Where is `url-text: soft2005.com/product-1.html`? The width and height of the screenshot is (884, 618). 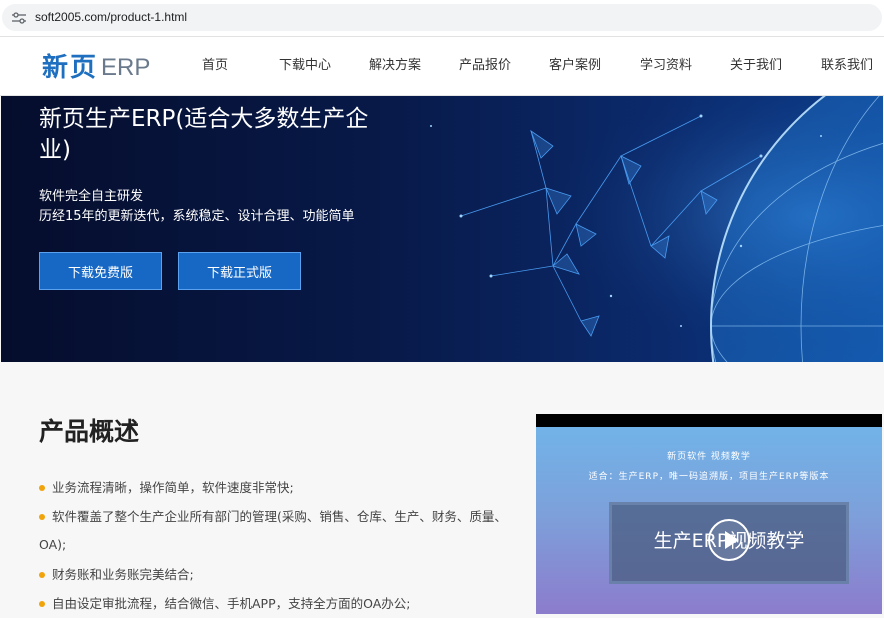 url-text: soft2005.com/product-1.html is located at coordinates (111, 17).